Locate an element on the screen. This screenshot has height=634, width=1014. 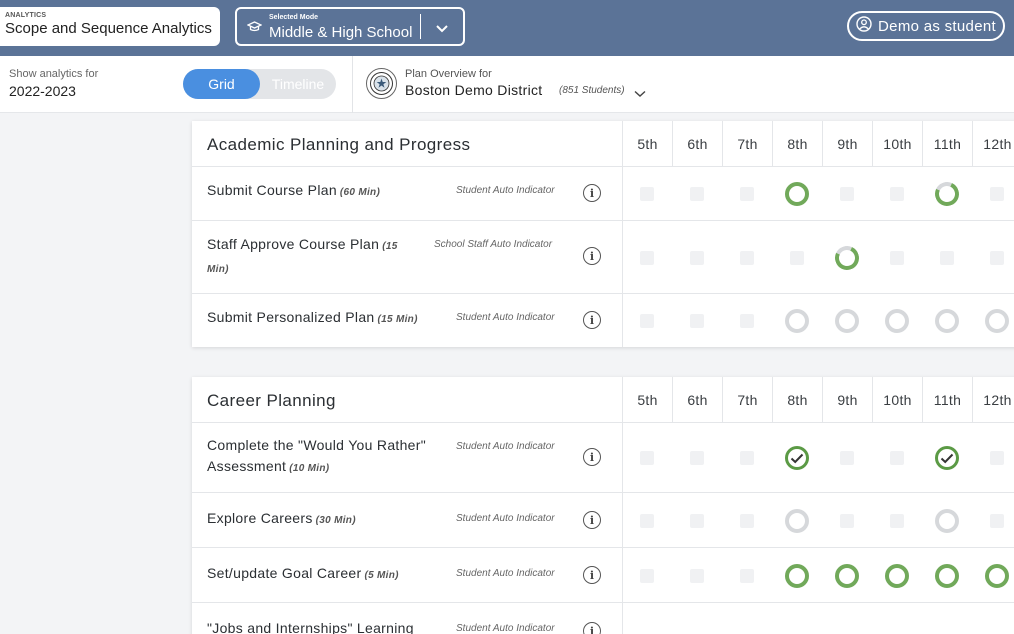
mode-divider is located at coordinates (420, 26).